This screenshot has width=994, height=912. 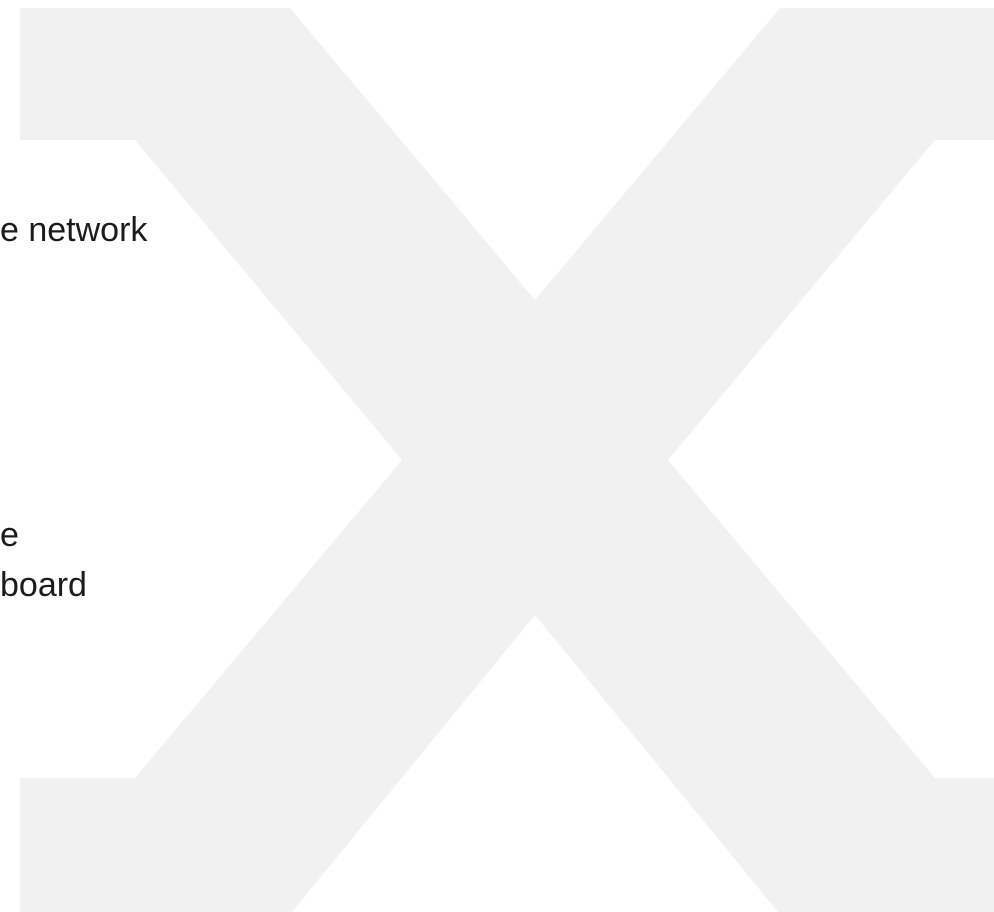 I want to click on text-line-network: e network, so click(x=74, y=230).